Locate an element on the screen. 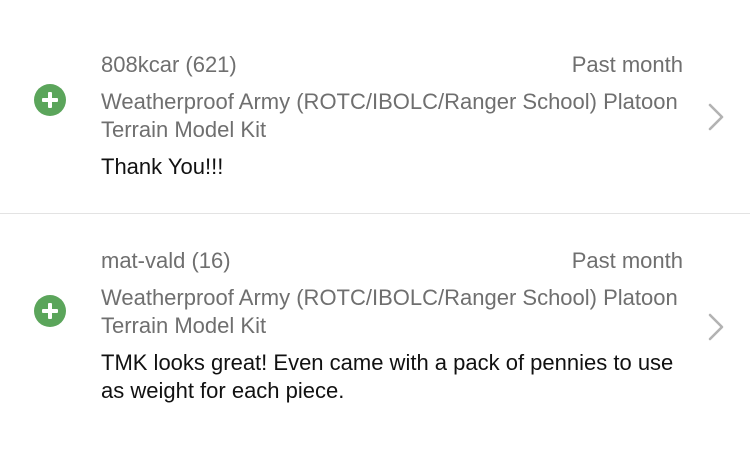 The image size is (750, 464). buyer-username: mat-vald (16) is located at coordinates (166, 260).